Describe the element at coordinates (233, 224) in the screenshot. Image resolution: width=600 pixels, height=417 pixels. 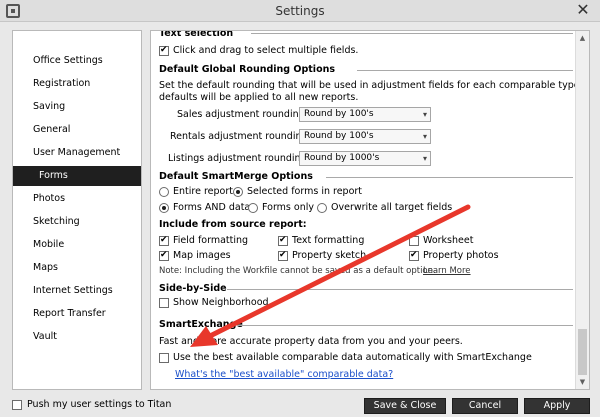
I see `include-heading: Include from source report:` at that location.